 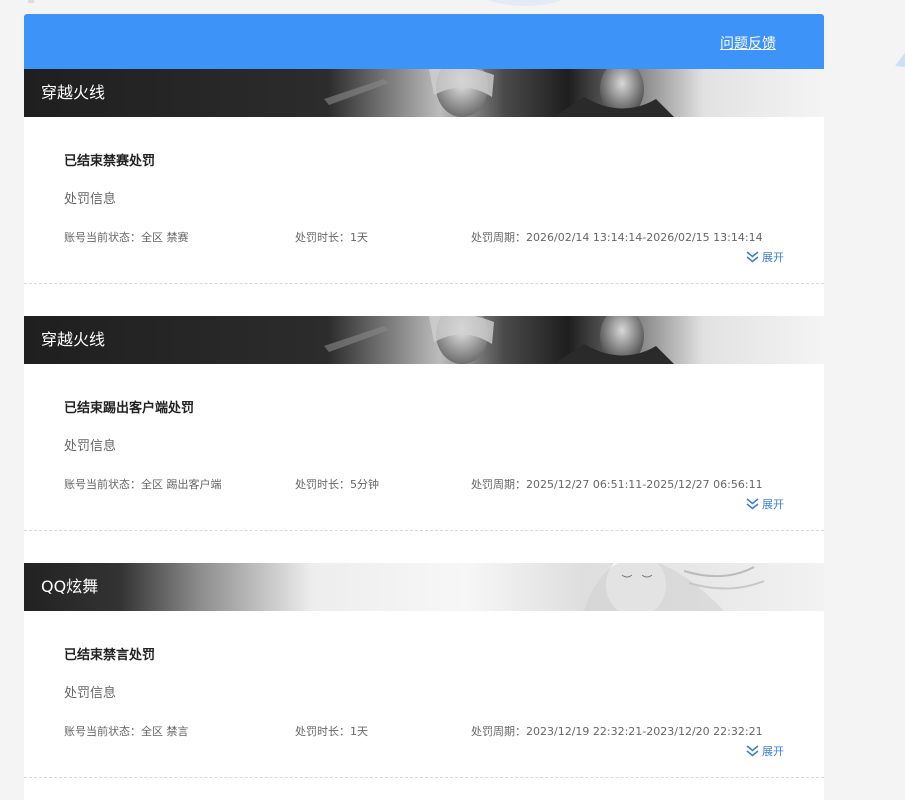 I want to click on penalty-duration: 处罚时长：5分钟, so click(x=337, y=484).